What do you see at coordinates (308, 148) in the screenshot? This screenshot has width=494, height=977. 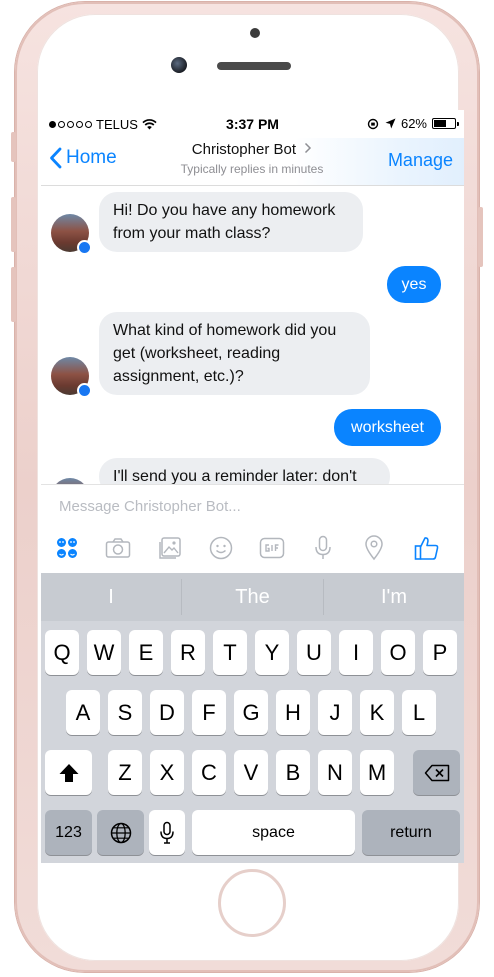 I see `chevron-right-icon` at bounding box center [308, 148].